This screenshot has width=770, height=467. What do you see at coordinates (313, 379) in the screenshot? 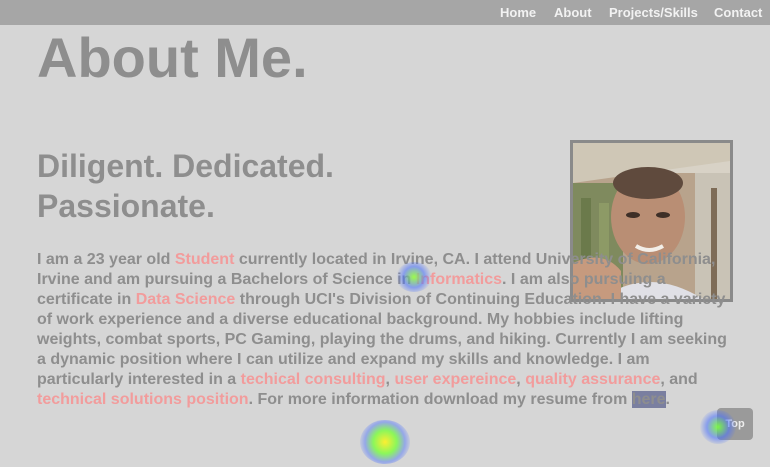
I see `highlight-technical-consulting: techical consulting` at bounding box center [313, 379].